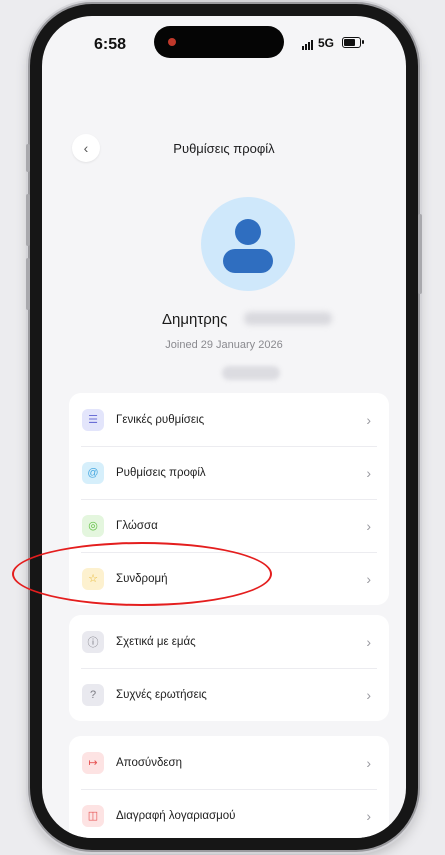  Describe the element at coordinates (251, 373) in the screenshot. I see `redacted-badge` at that location.